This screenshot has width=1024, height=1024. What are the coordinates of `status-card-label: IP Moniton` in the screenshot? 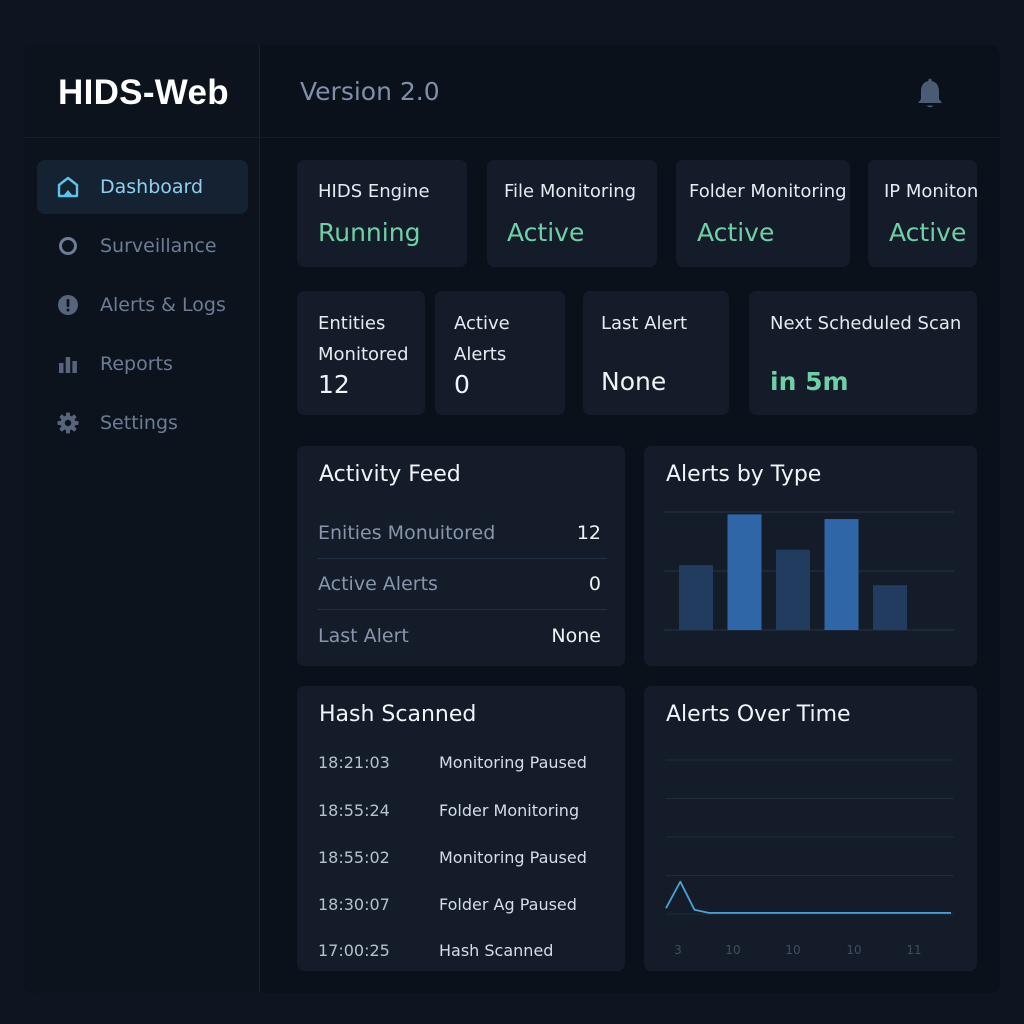 It's located at (930, 191).